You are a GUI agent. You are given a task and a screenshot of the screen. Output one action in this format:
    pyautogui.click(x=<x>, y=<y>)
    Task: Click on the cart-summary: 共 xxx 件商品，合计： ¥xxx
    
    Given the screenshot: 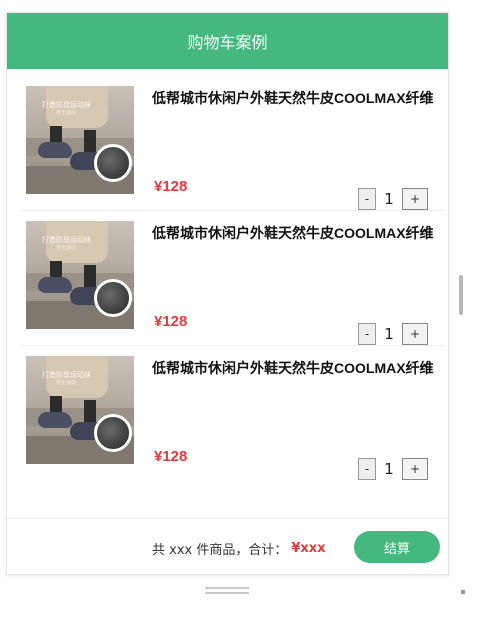 What is the action you would take?
    pyautogui.click(x=239, y=548)
    